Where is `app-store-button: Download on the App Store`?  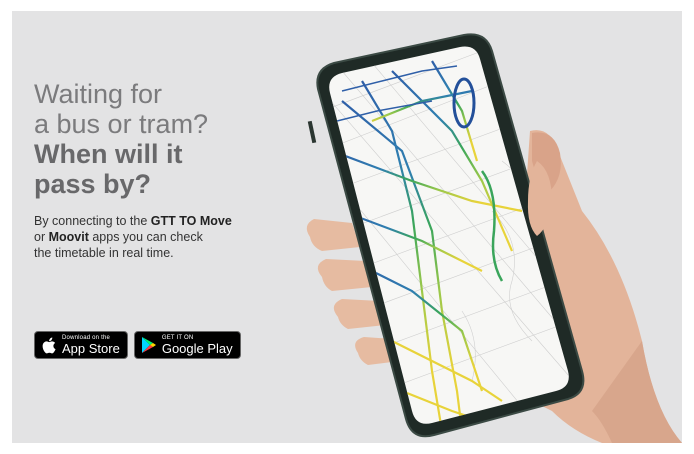
app-store-button: Download on the App Store is located at coordinates (81, 345).